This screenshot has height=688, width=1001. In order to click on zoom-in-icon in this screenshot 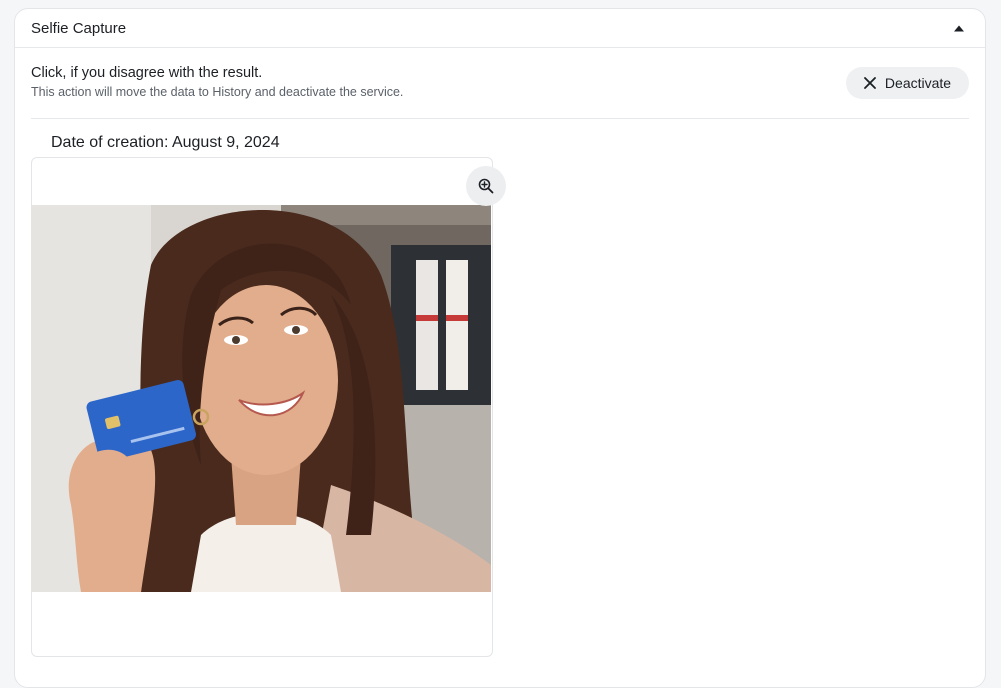, I will do `click(486, 186)`.